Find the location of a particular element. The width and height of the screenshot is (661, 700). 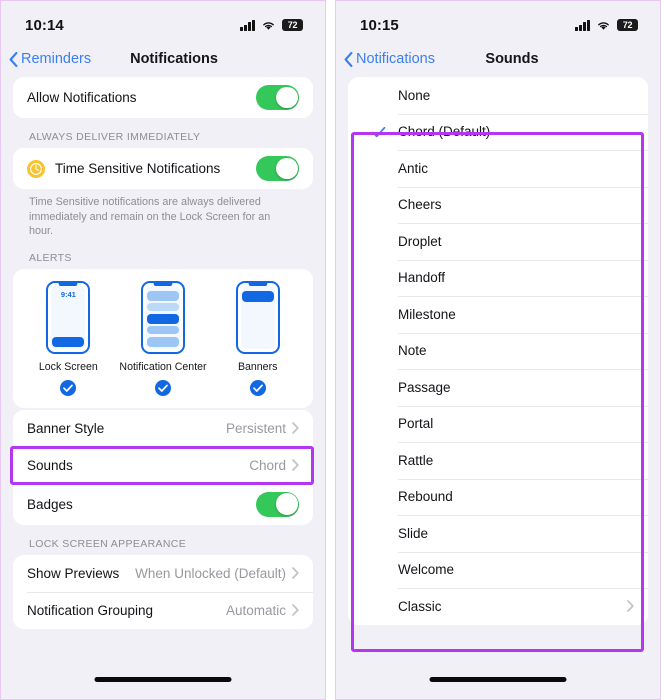

sound-option-row: Milestone is located at coordinates (498, 314).